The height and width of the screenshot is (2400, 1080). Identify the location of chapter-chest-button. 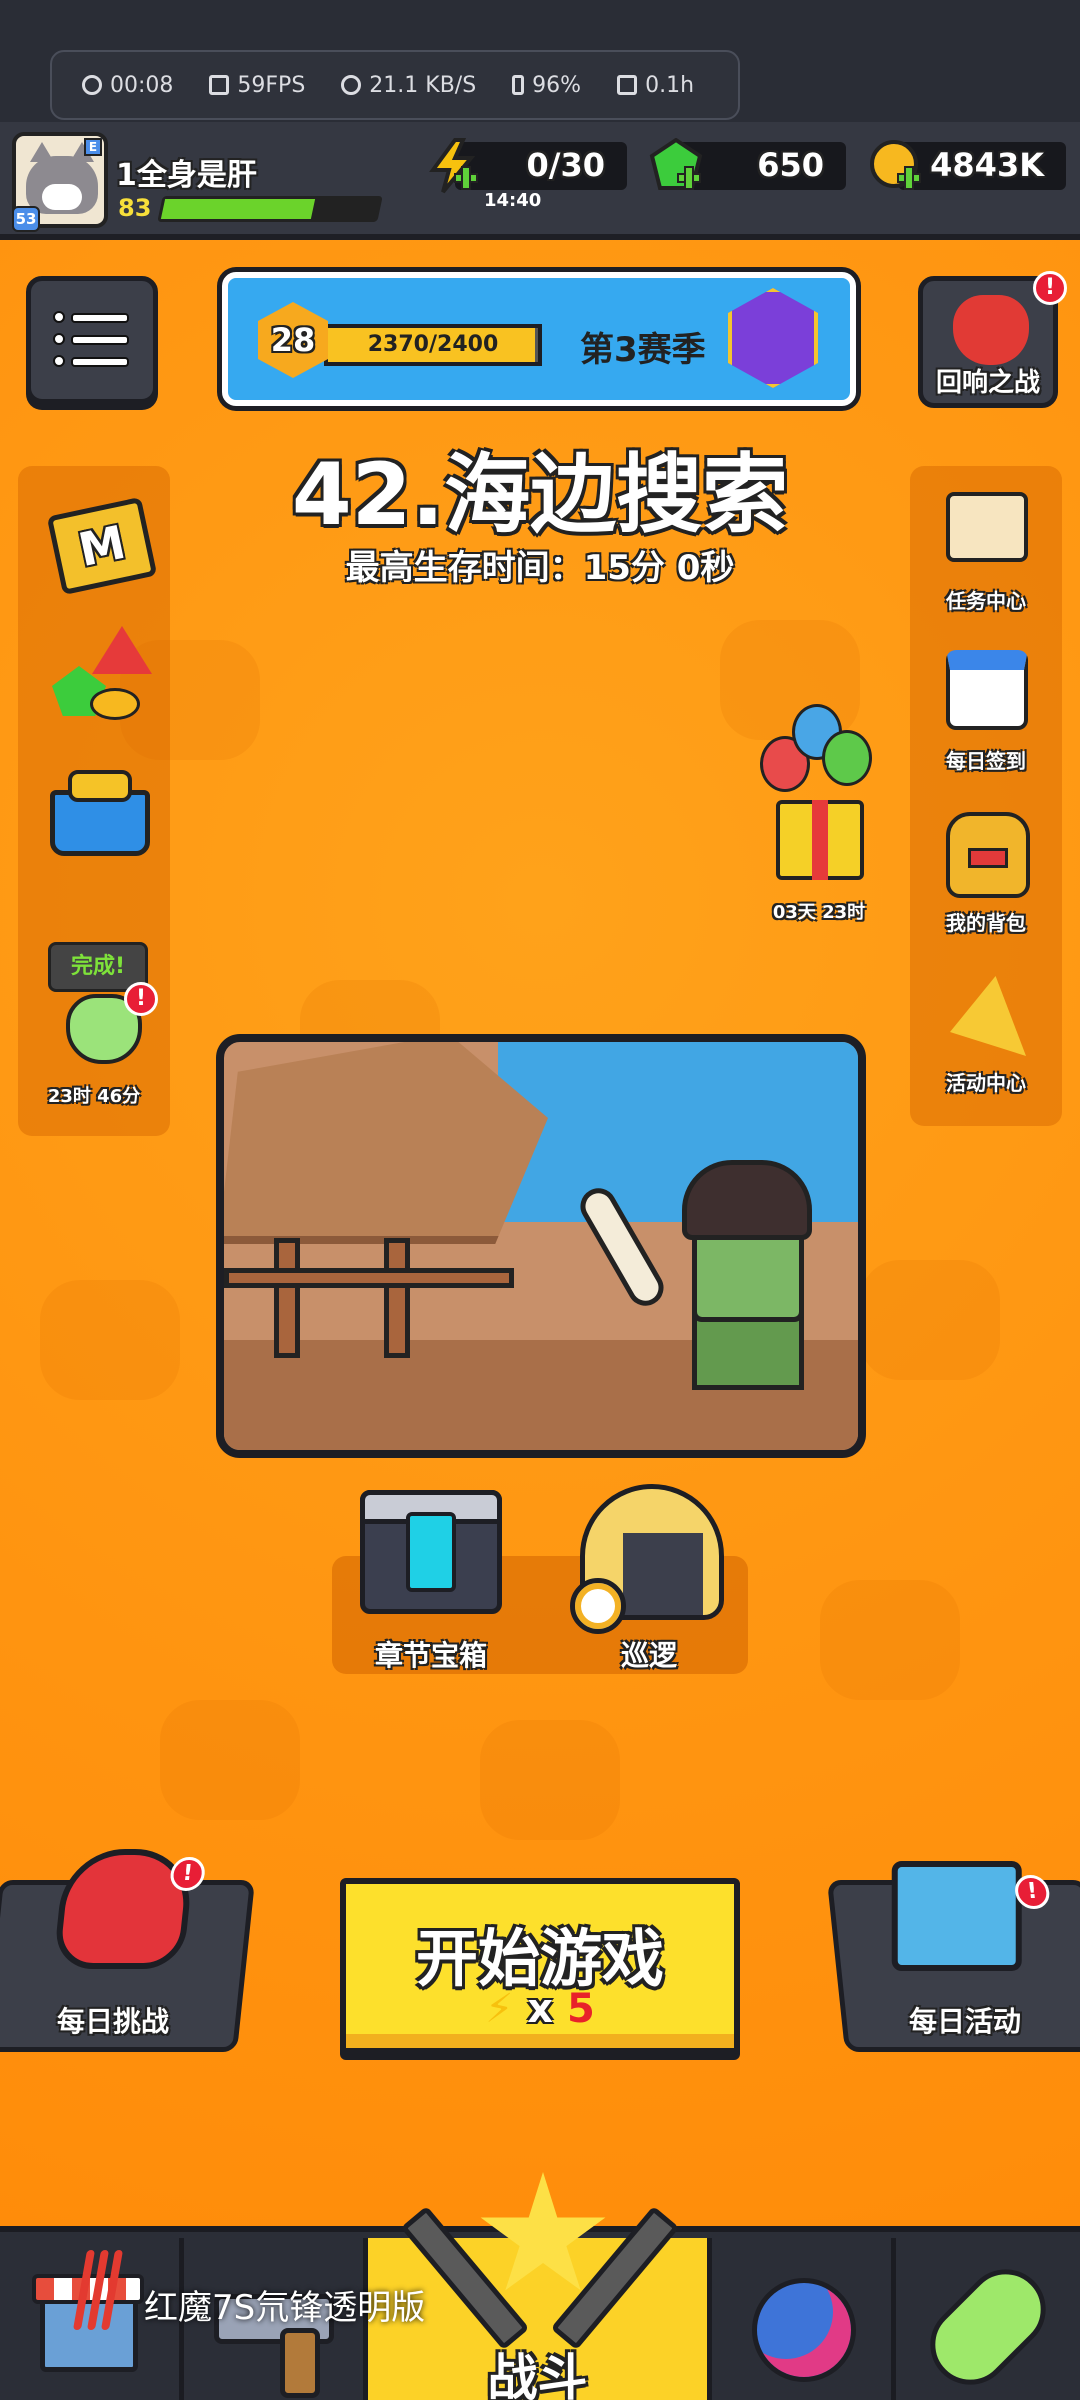
(431, 1560).